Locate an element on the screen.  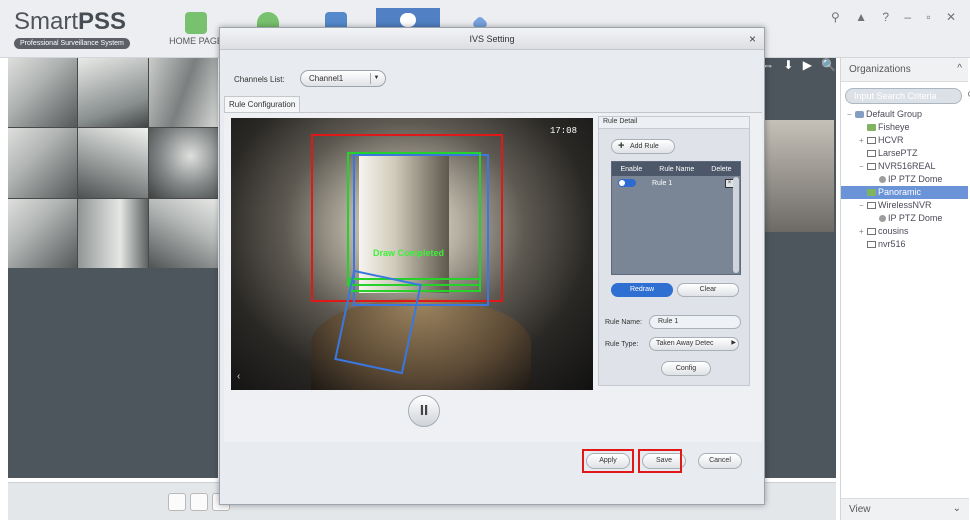
tab-rule-configuration: Rule Configuration is located at coordinates (262, 104).